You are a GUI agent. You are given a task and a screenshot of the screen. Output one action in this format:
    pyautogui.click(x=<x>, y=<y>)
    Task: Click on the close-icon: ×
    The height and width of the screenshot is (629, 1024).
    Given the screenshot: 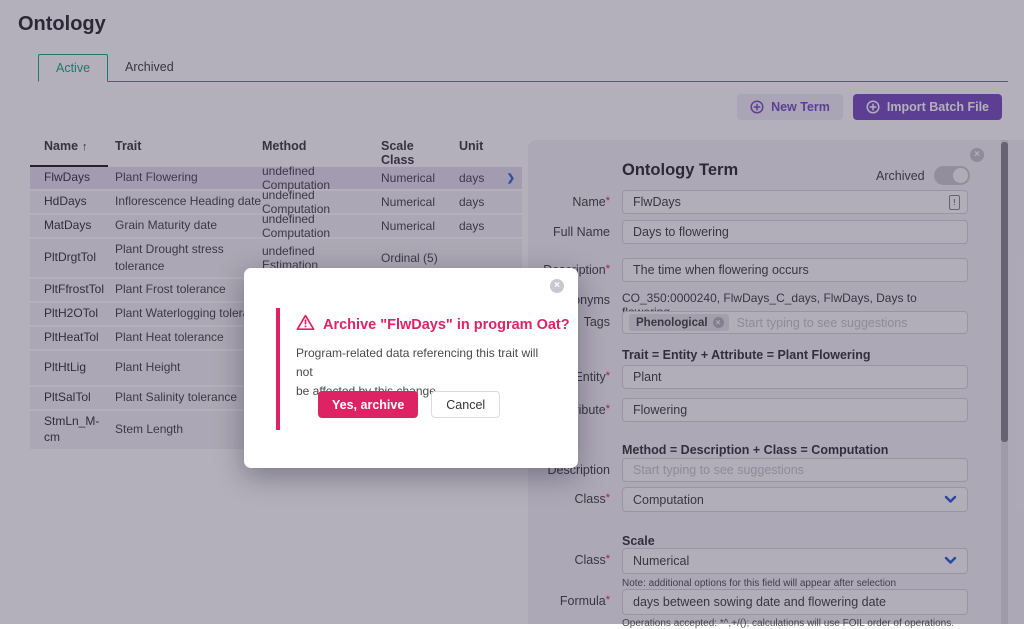 What is the action you would take?
    pyautogui.click(x=557, y=286)
    